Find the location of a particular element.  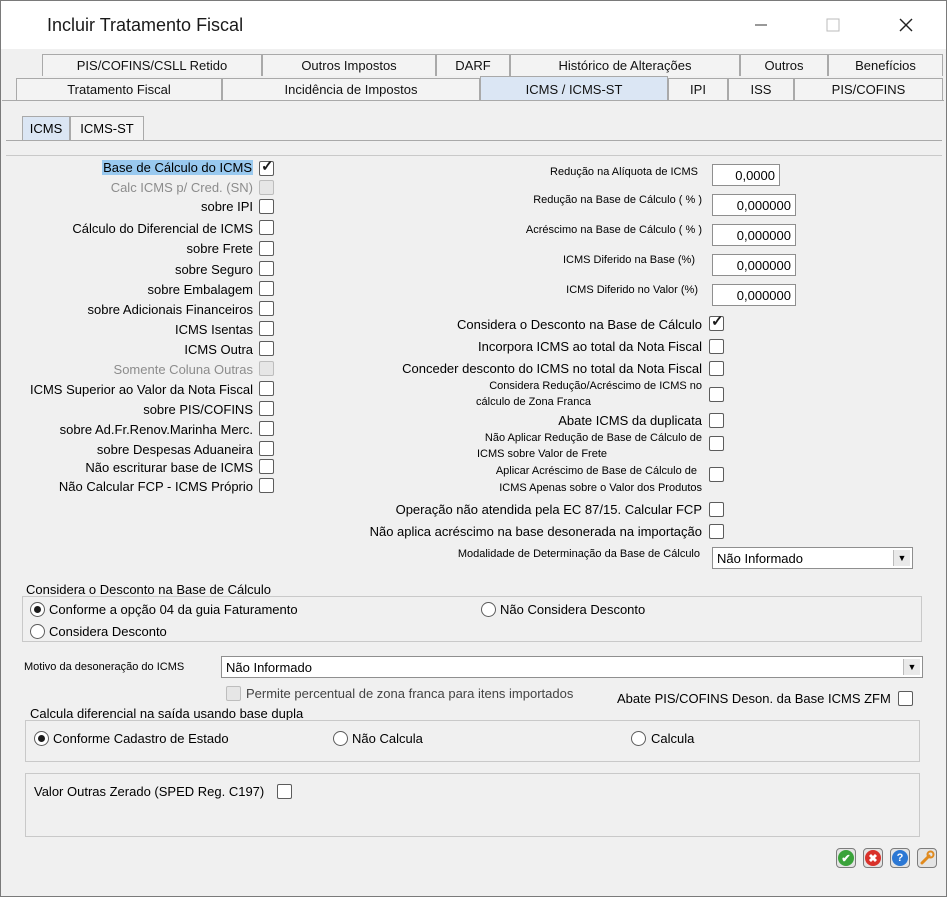

tab-strip-border is located at coordinates (473, 100).